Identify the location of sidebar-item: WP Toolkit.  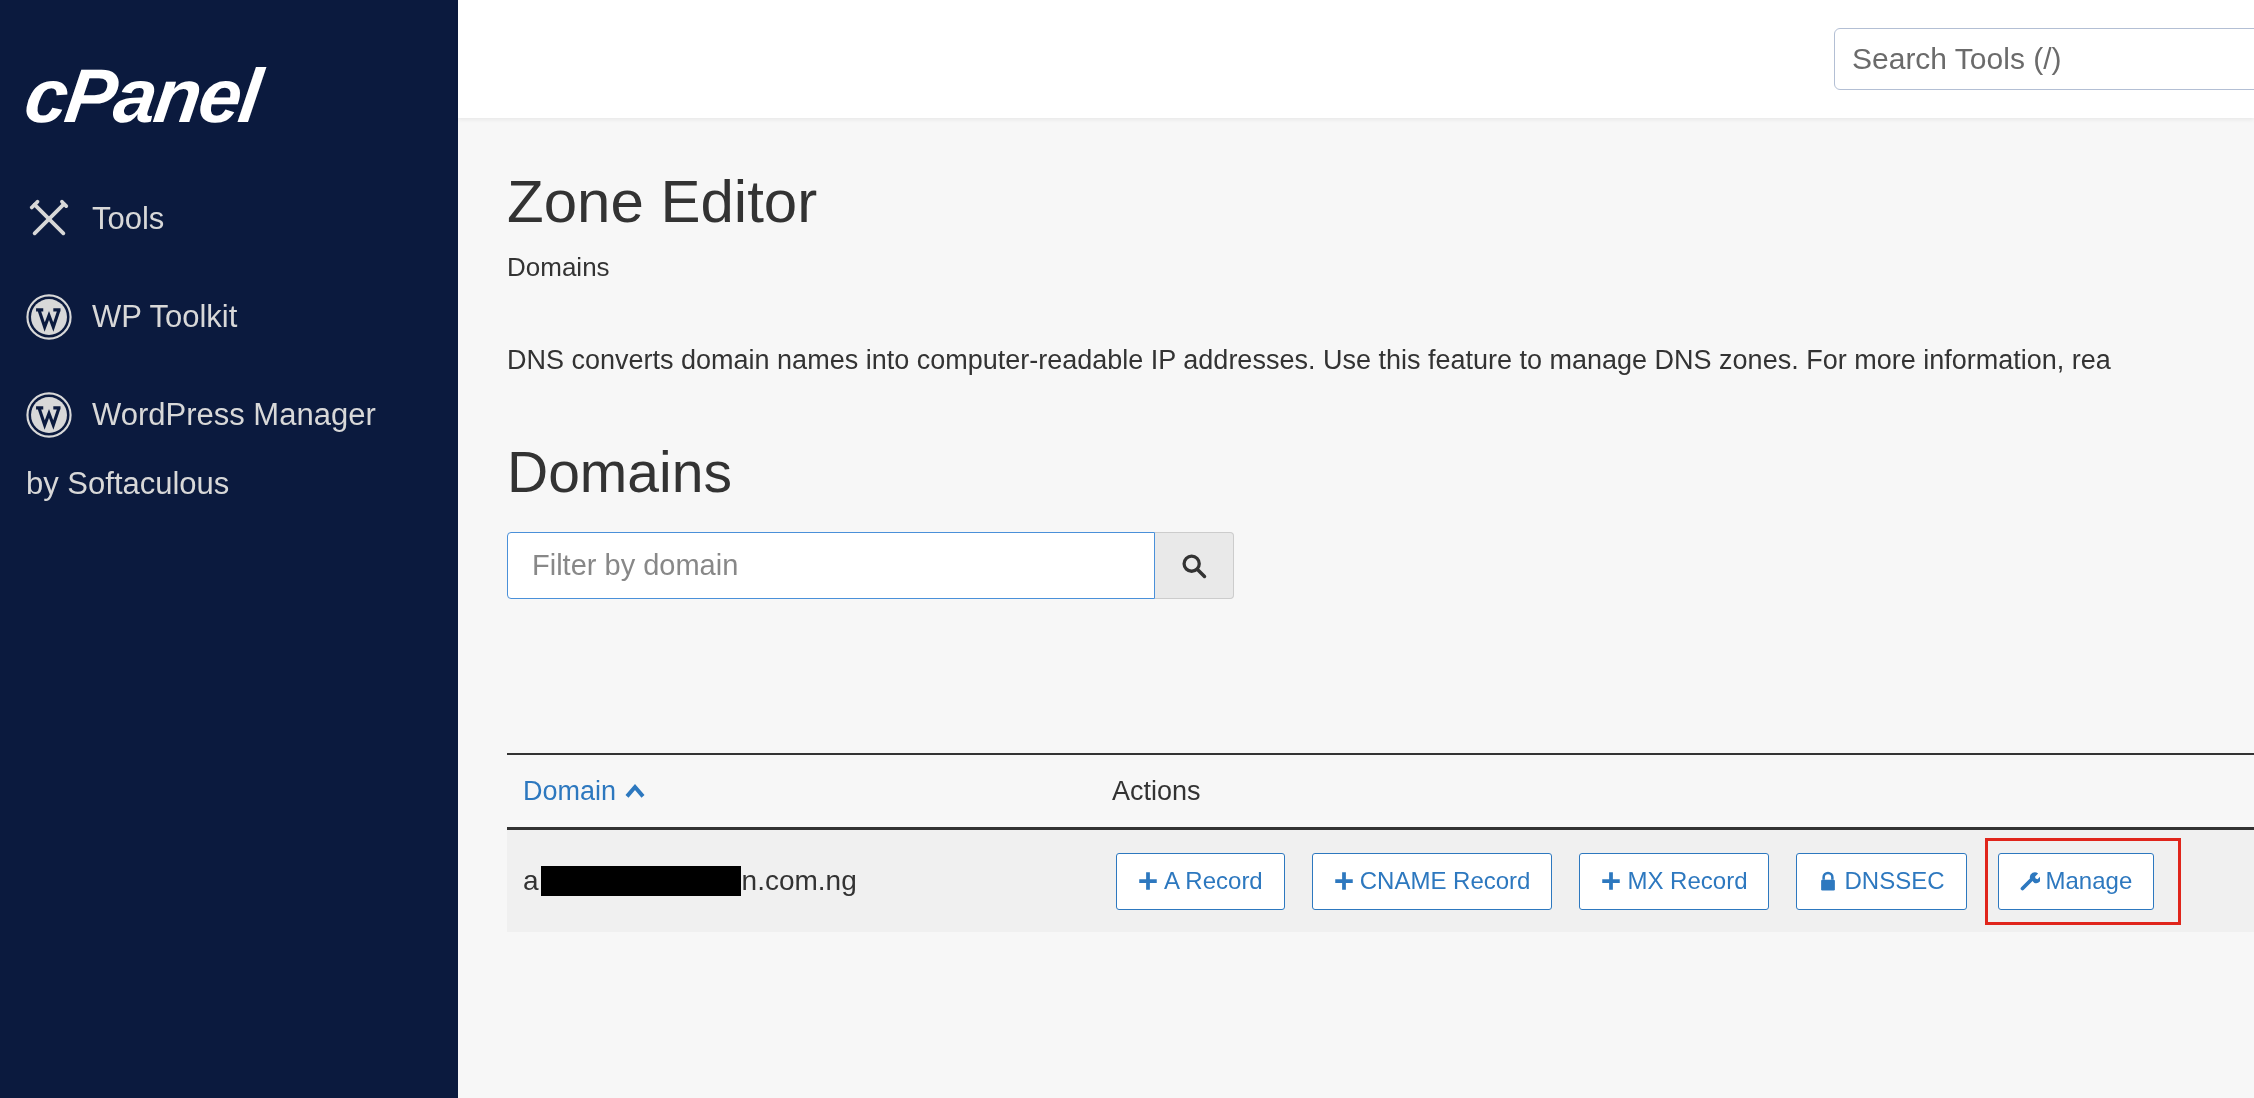
(229, 317).